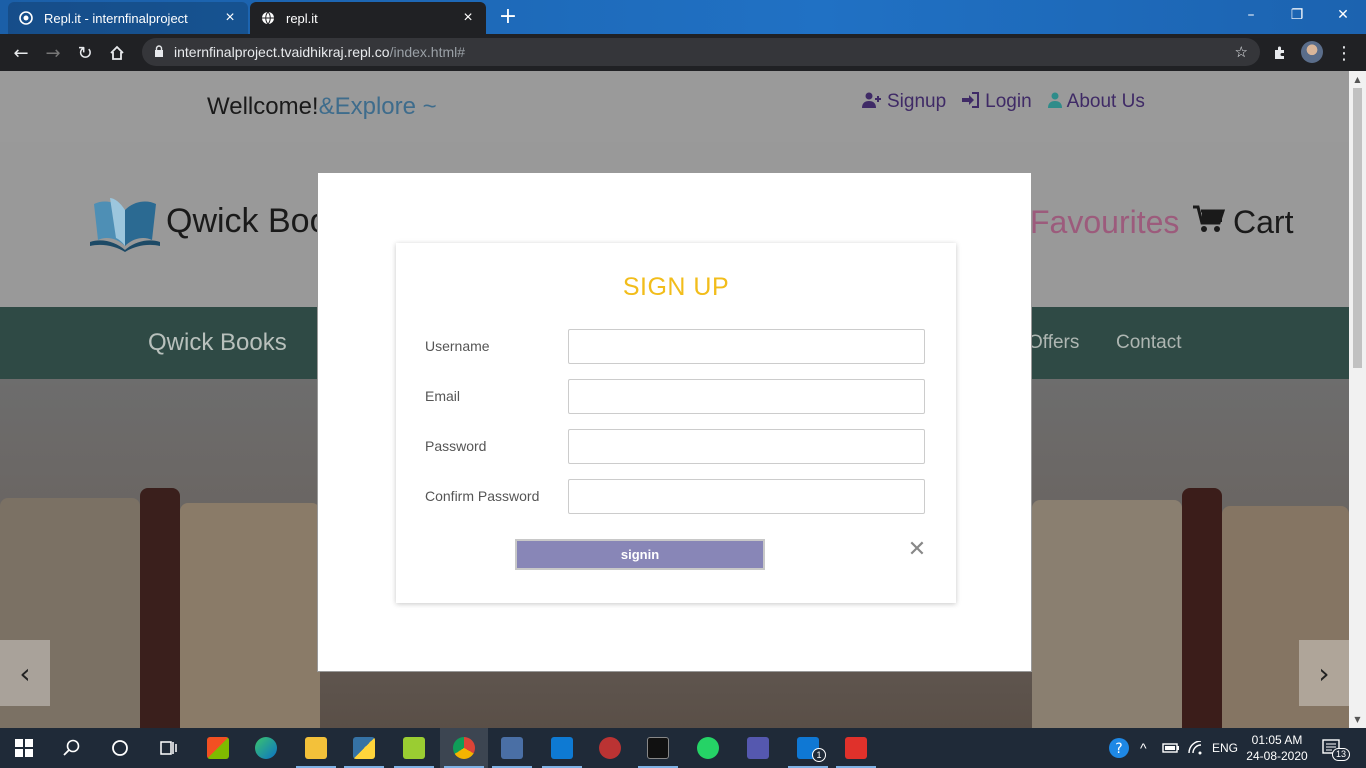  What do you see at coordinates (218, 748) in the screenshot?
I see `store-icon` at bounding box center [218, 748].